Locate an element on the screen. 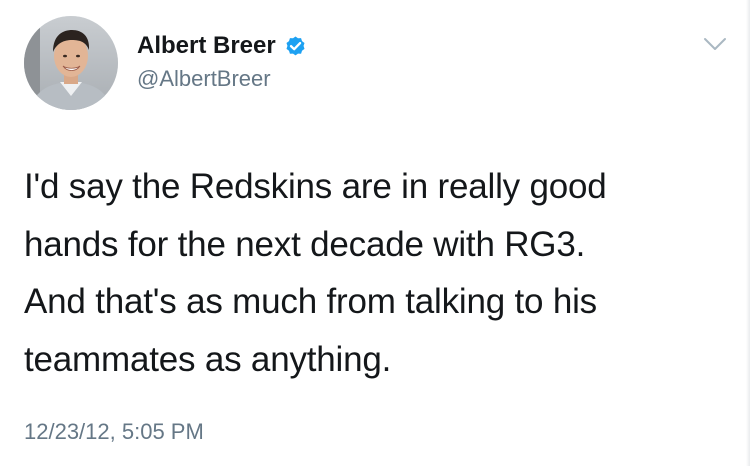 This screenshot has width=750, height=466. tweet-timestamp: 12/23/12, 5:05 PM is located at coordinates (114, 432).